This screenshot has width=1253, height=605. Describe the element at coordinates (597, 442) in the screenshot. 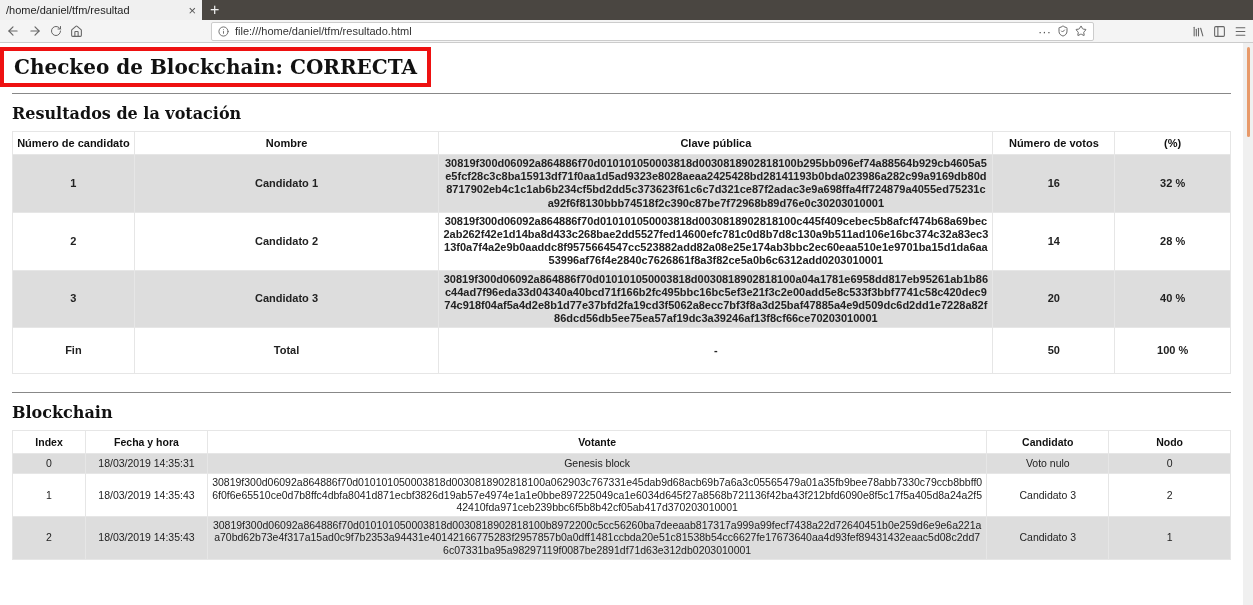

I see `column-header: Votante` at that location.